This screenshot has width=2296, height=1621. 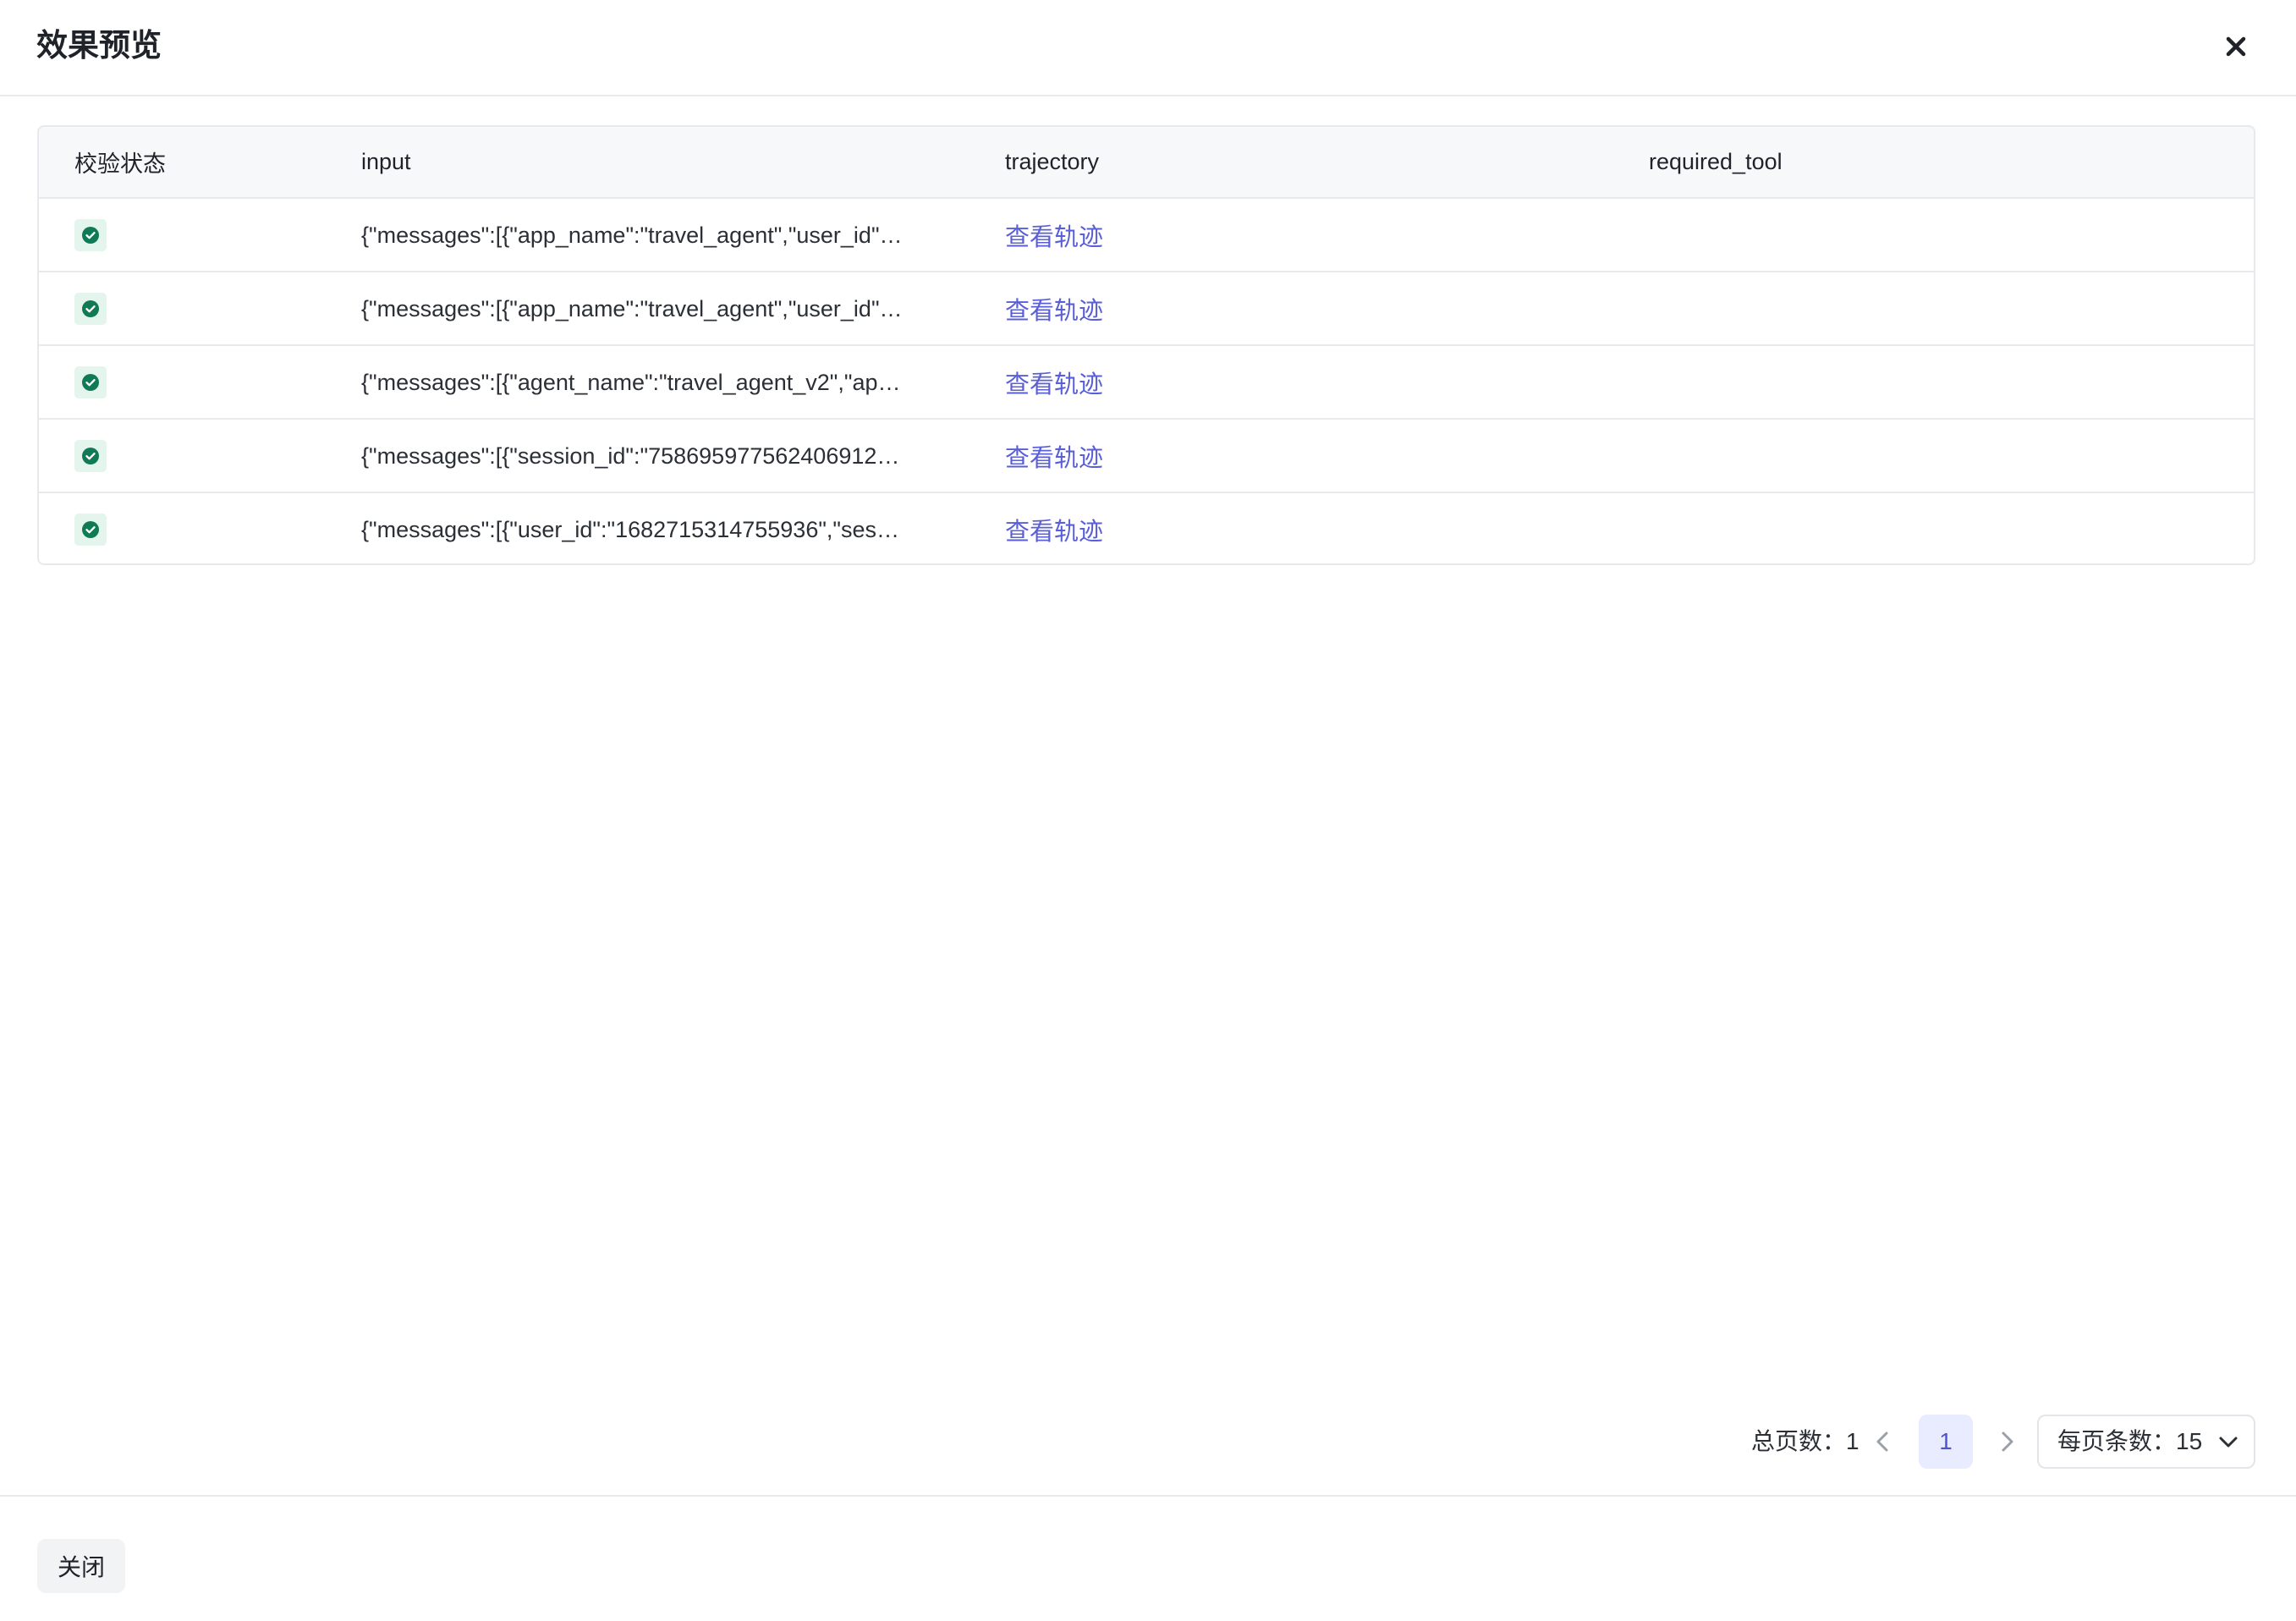 I want to click on page-number-button: 1, so click(x=1946, y=1442).